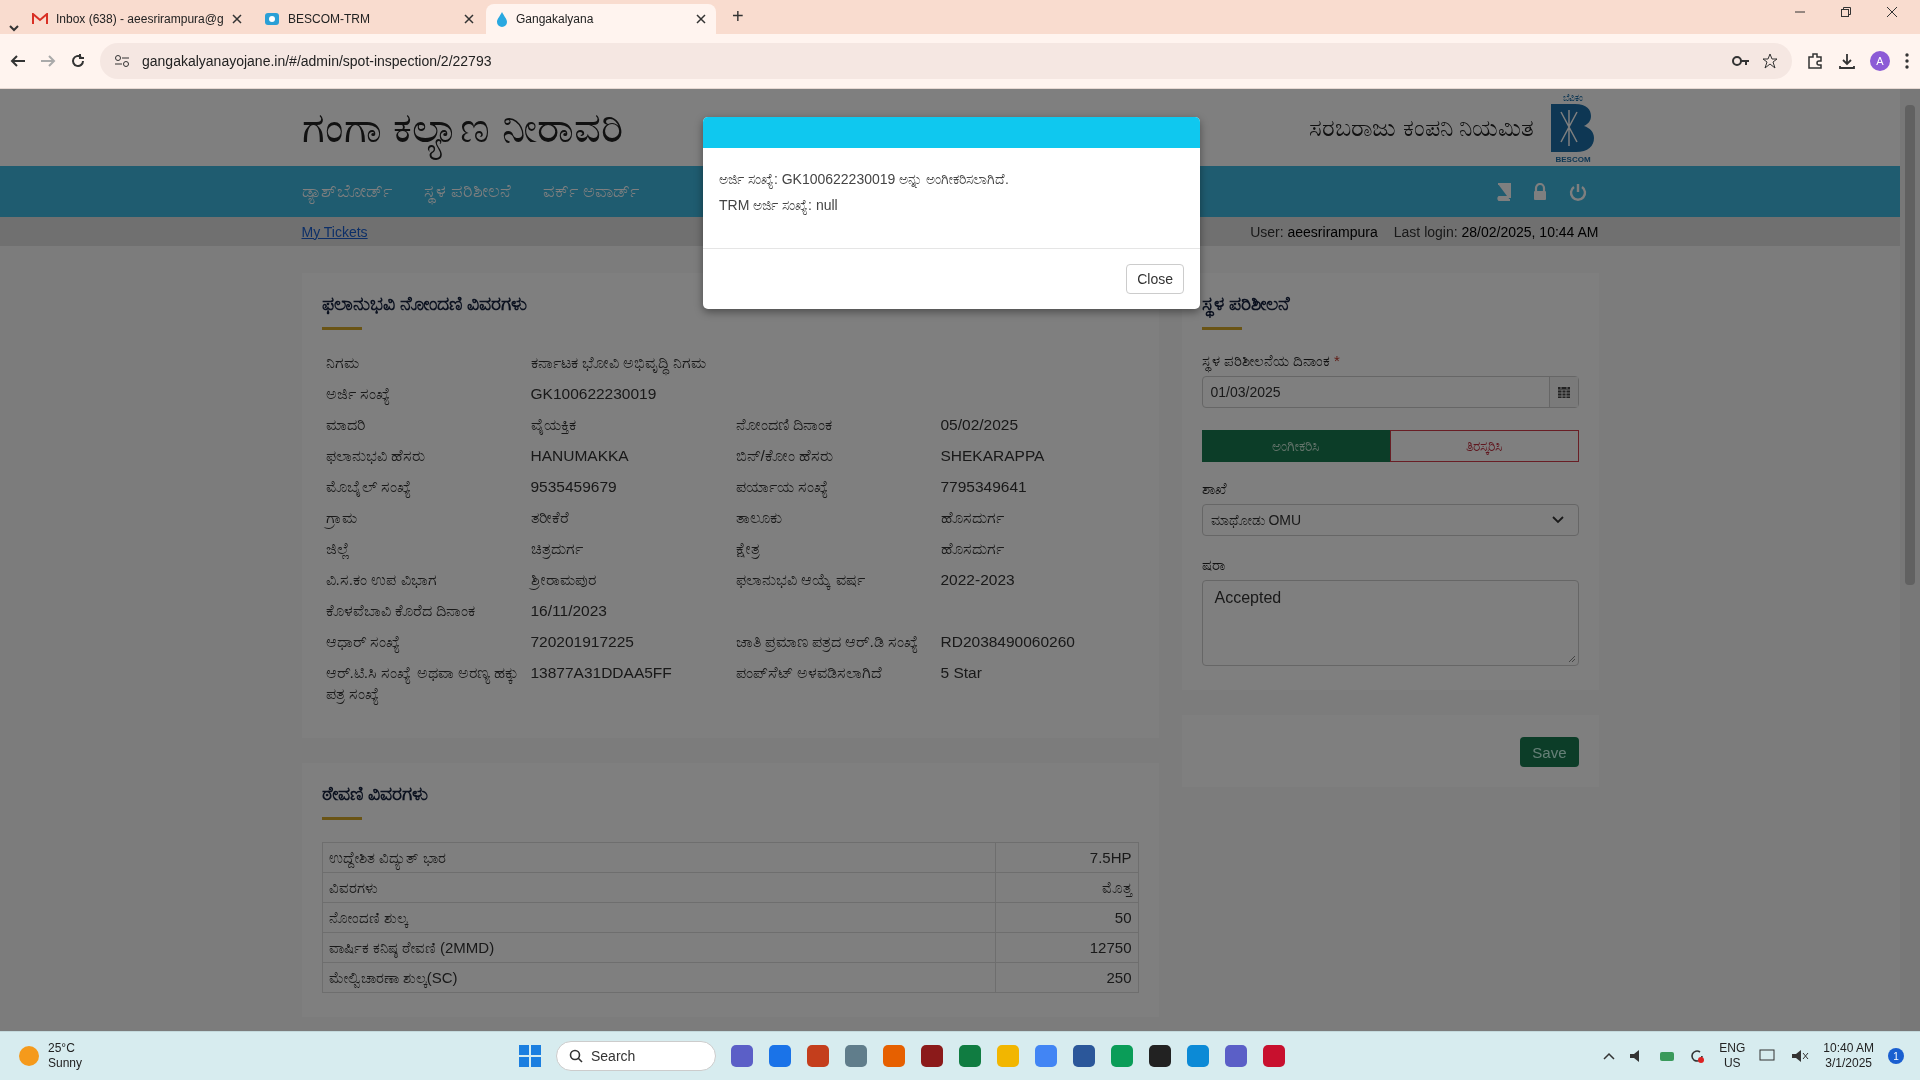  Describe the element at coordinates (369, 19) in the screenshot. I see `browser-tab: BESCOM-TRM` at that location.